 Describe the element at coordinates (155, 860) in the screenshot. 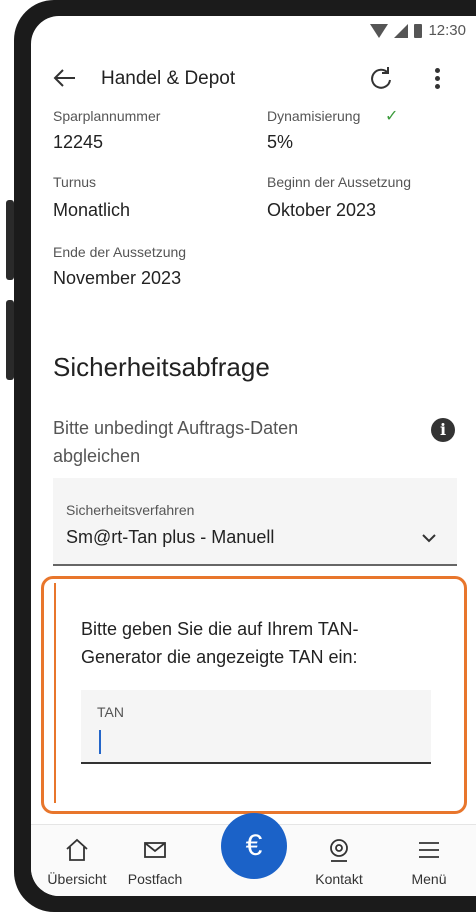

I see `nav-item-postfach: Postfach` at that location.